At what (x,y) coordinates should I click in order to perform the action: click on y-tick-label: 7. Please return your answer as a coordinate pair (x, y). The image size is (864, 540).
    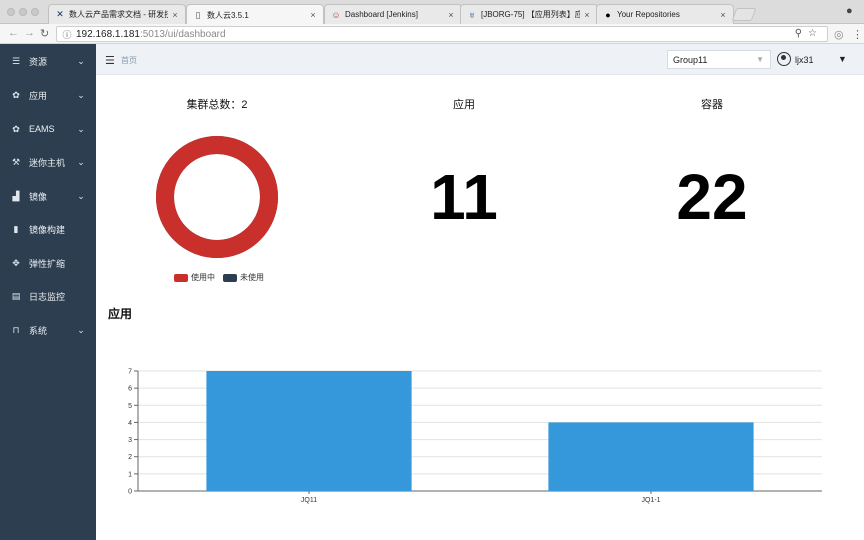
    Looking at the image, I should click on (130, 372).